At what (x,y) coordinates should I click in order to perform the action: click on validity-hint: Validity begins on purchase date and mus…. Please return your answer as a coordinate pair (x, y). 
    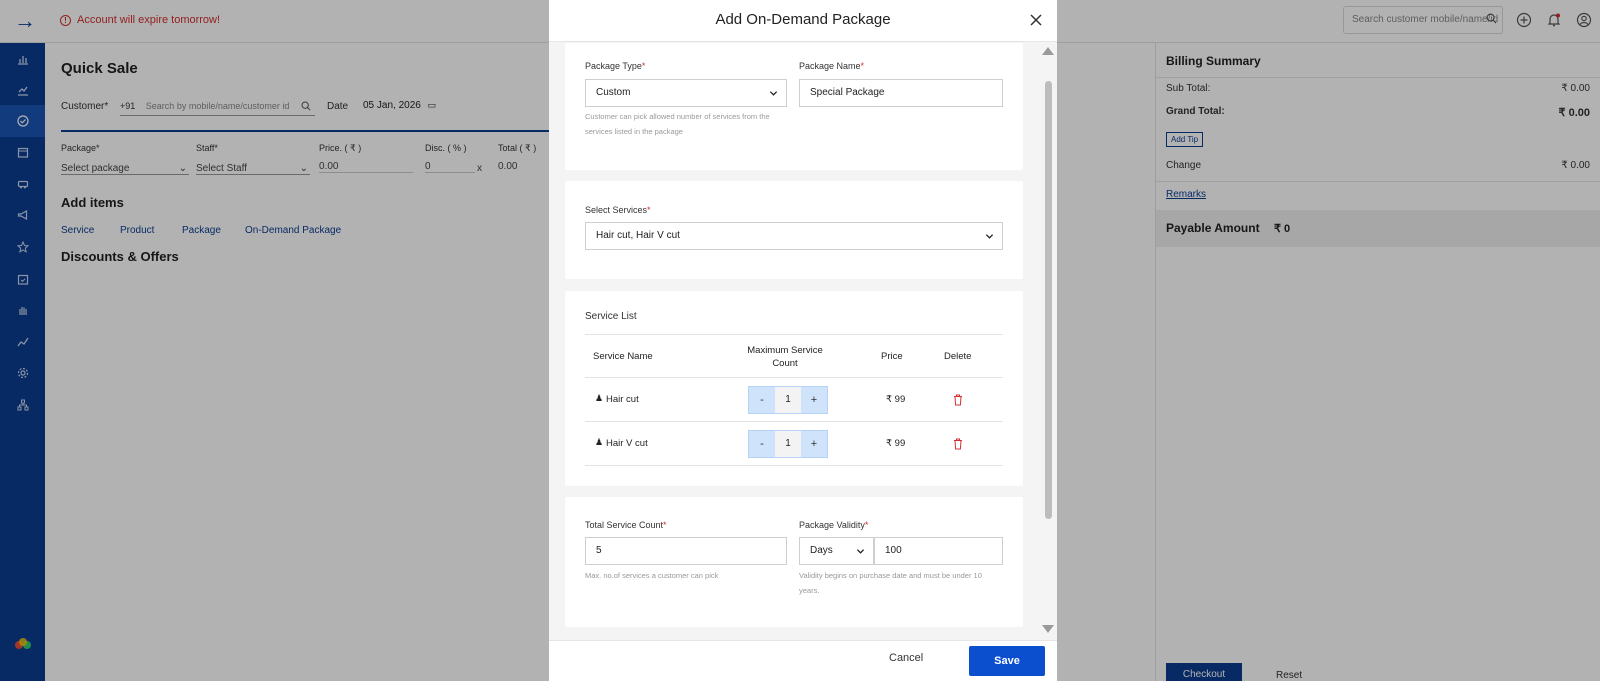
    Looking at the image, I should click on (890, 583).